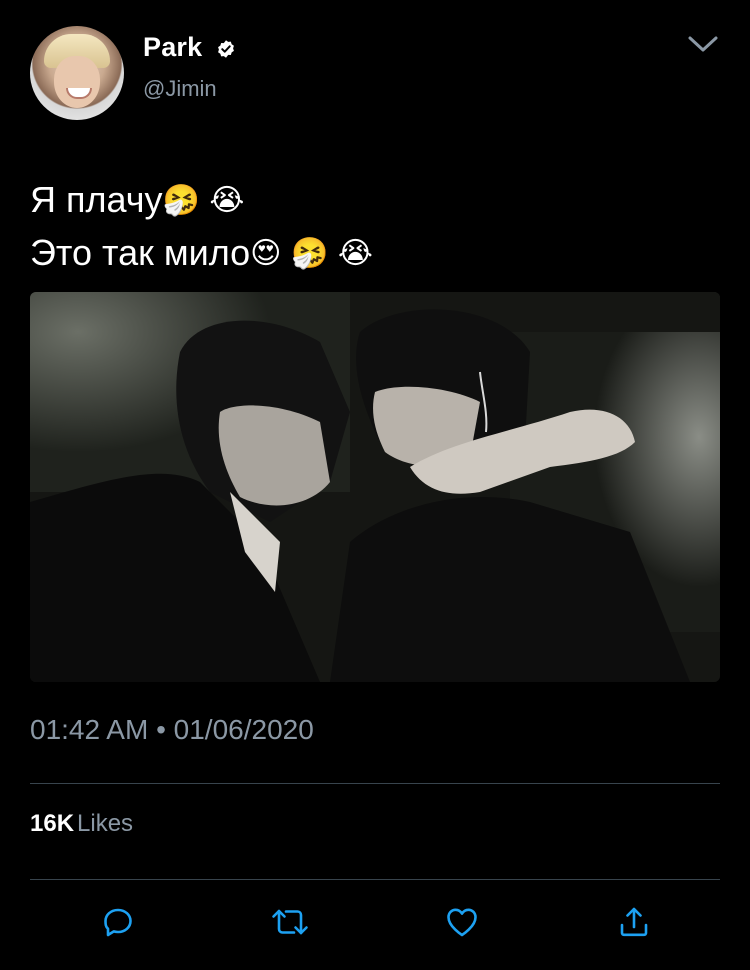 The width and height of the screenshot is (750, 970). Describe the element at coordinates (226, 49) in the screenshot. I see `verified-badge-icon` at that location.